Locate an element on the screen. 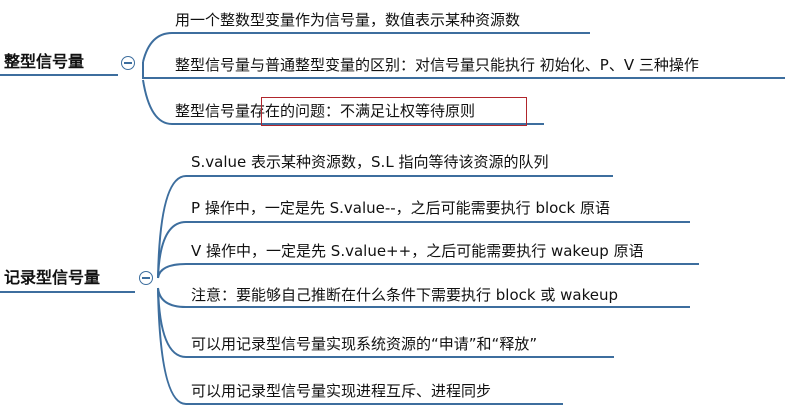 Image resolution: width=786 pixels, height=417 pixels. node-record-6: 可以用记录型信号量实现进程互斥、进程同步 is located at coordinates (341, 391).